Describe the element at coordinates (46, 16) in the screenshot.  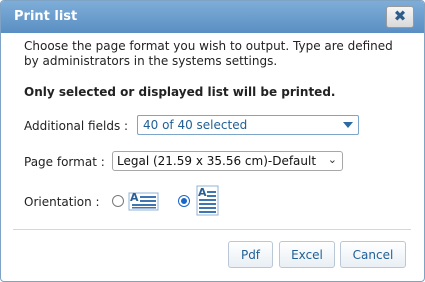
I see `dialog-title: Print list` at that location.